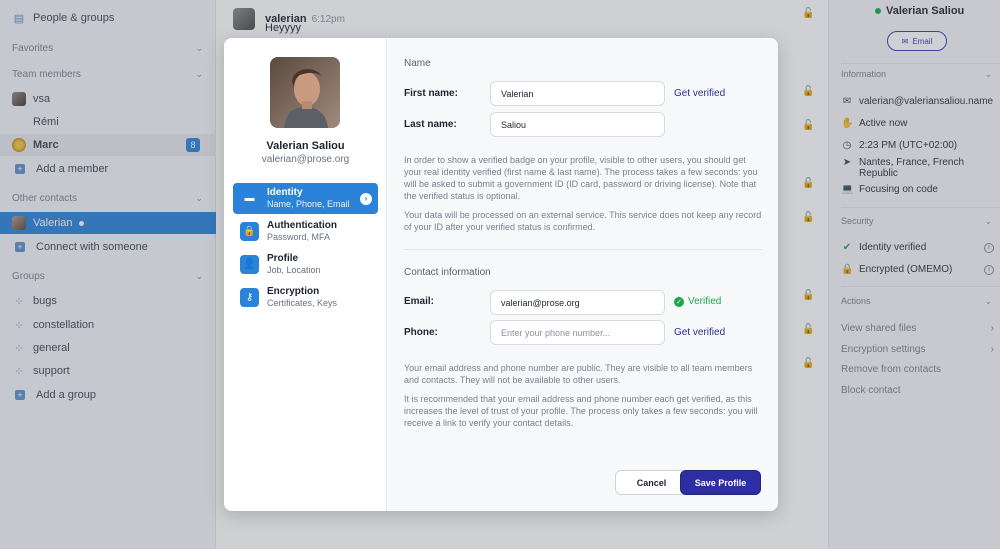 This screenshot has width=1000, height=549. I want to click on verified-check-icon: ✓, so click(679, 301).